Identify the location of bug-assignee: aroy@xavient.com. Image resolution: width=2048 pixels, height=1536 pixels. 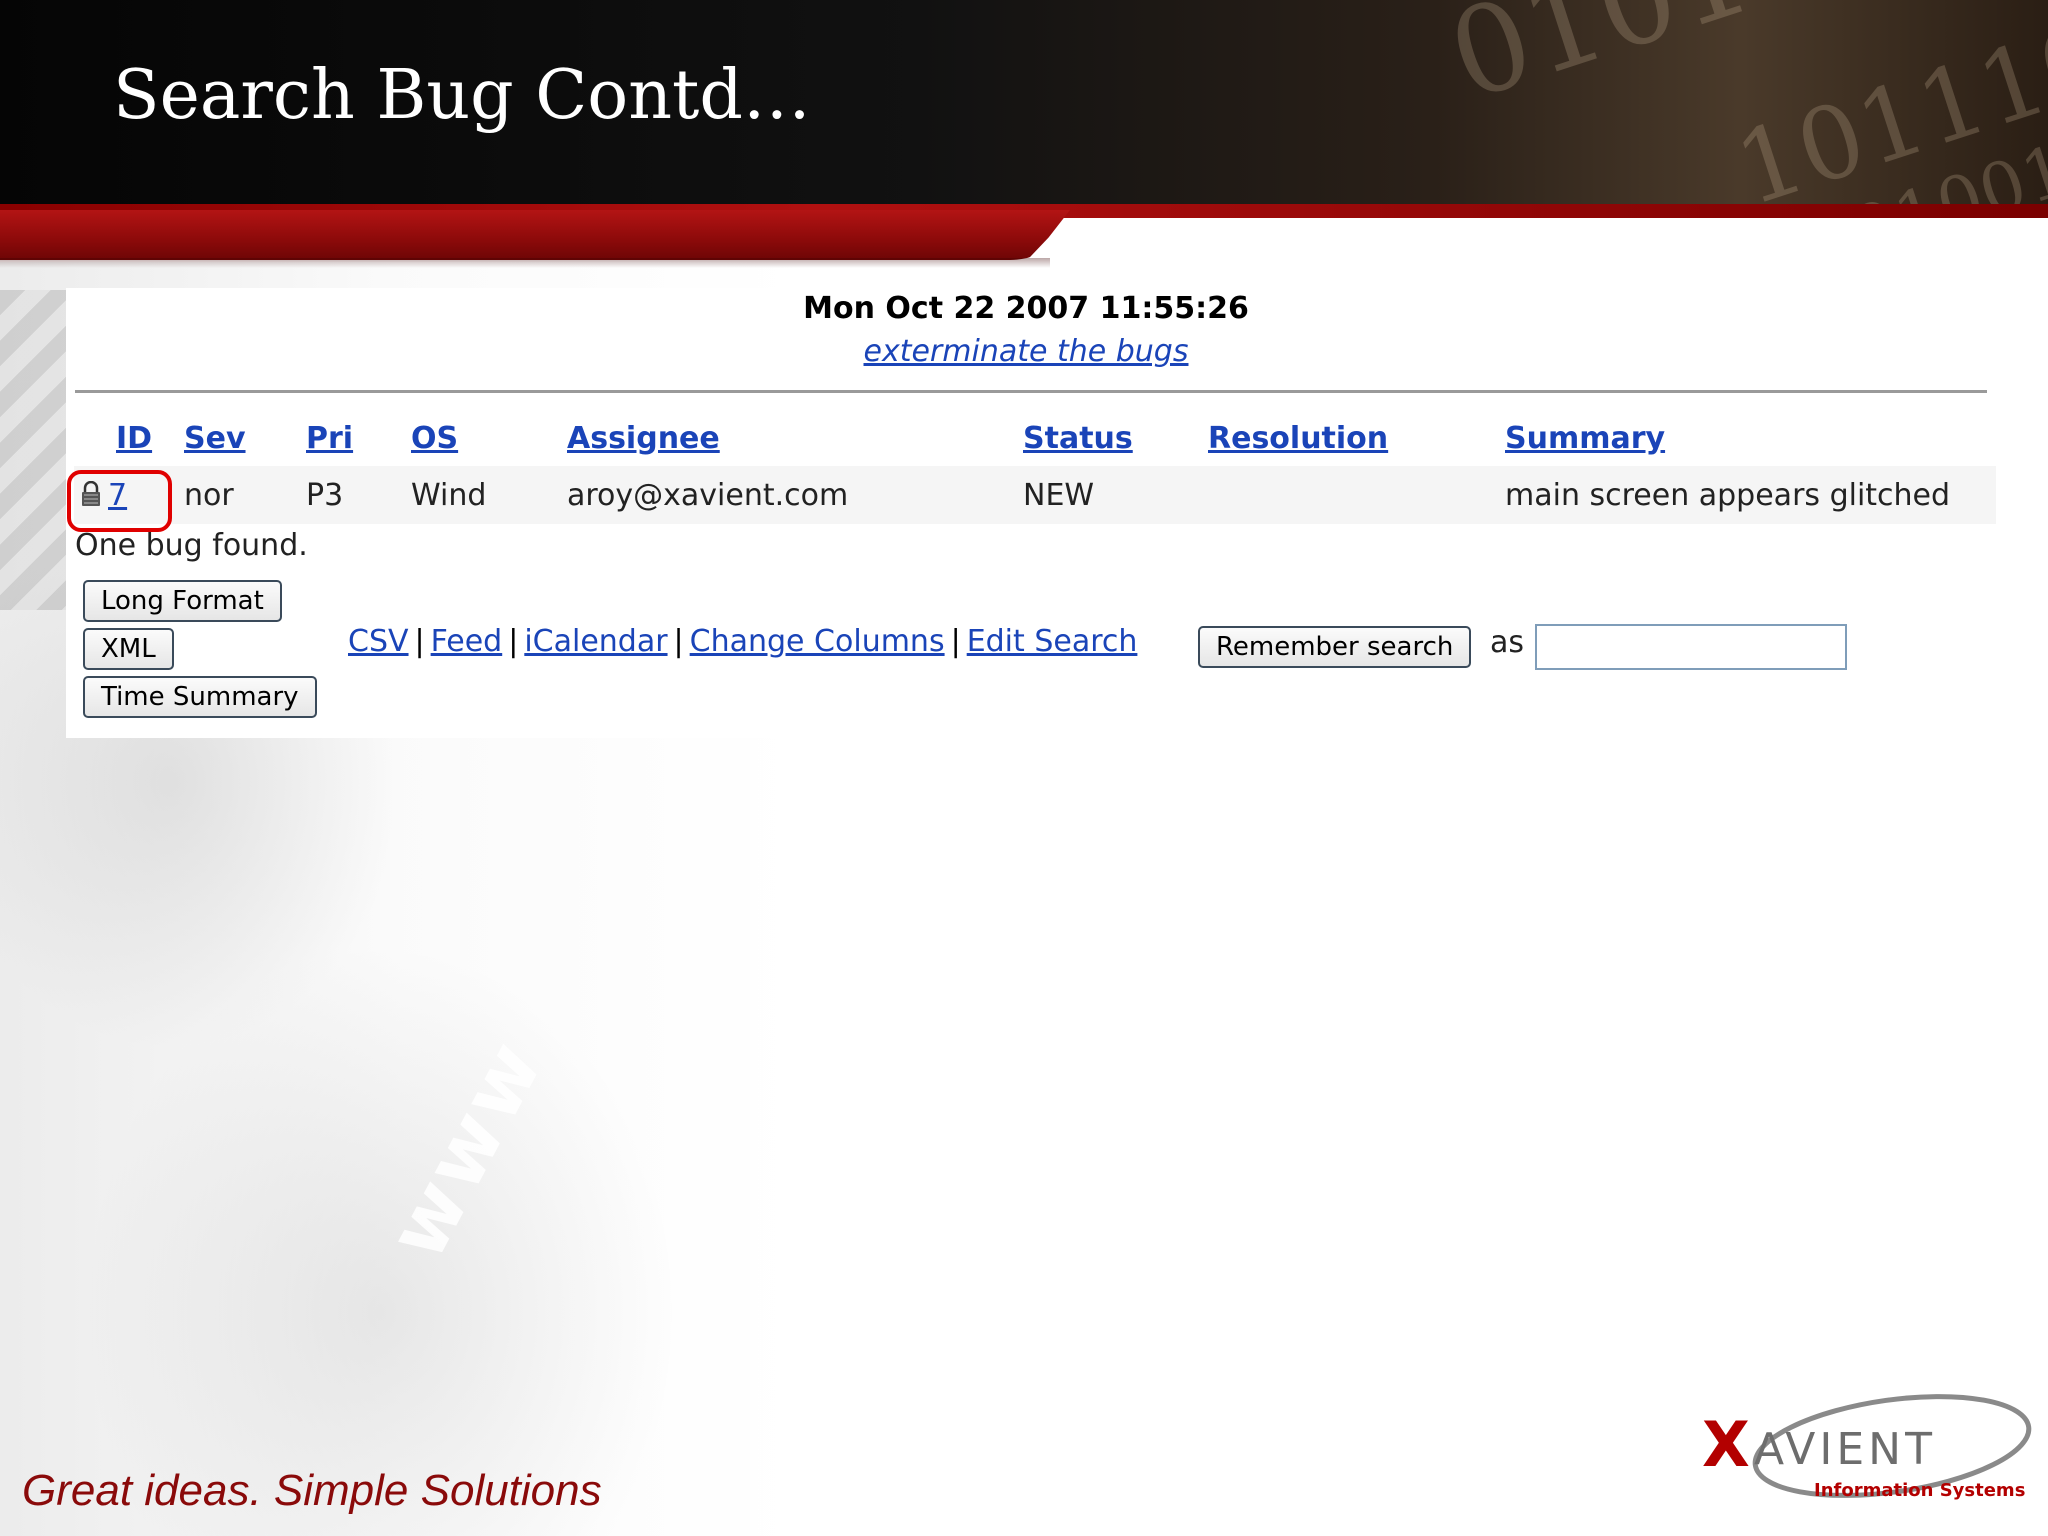
(795, 495).